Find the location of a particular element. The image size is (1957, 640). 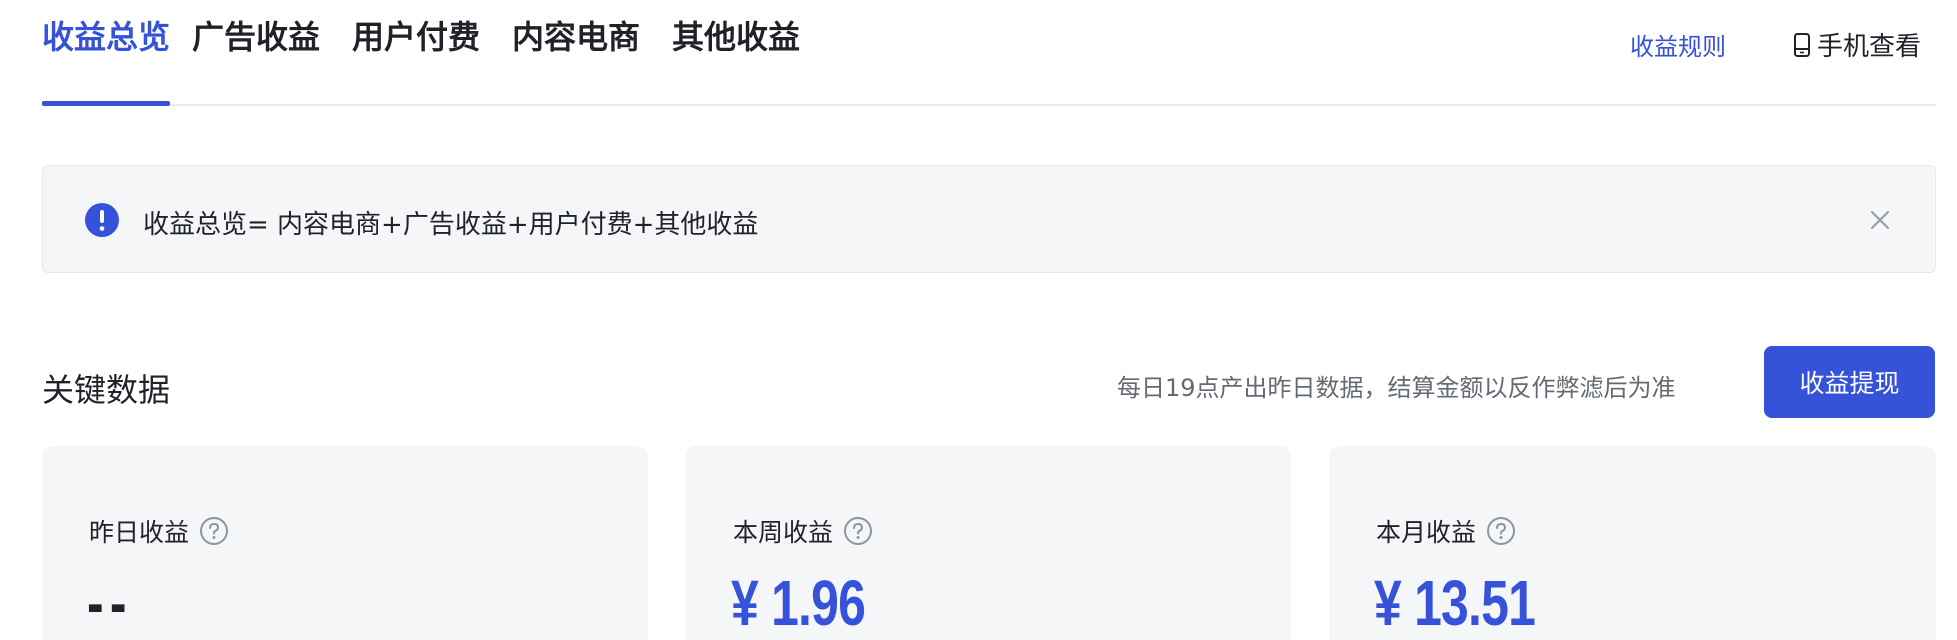

card-label: 昨日收益 is located at coordinates (159, 531).